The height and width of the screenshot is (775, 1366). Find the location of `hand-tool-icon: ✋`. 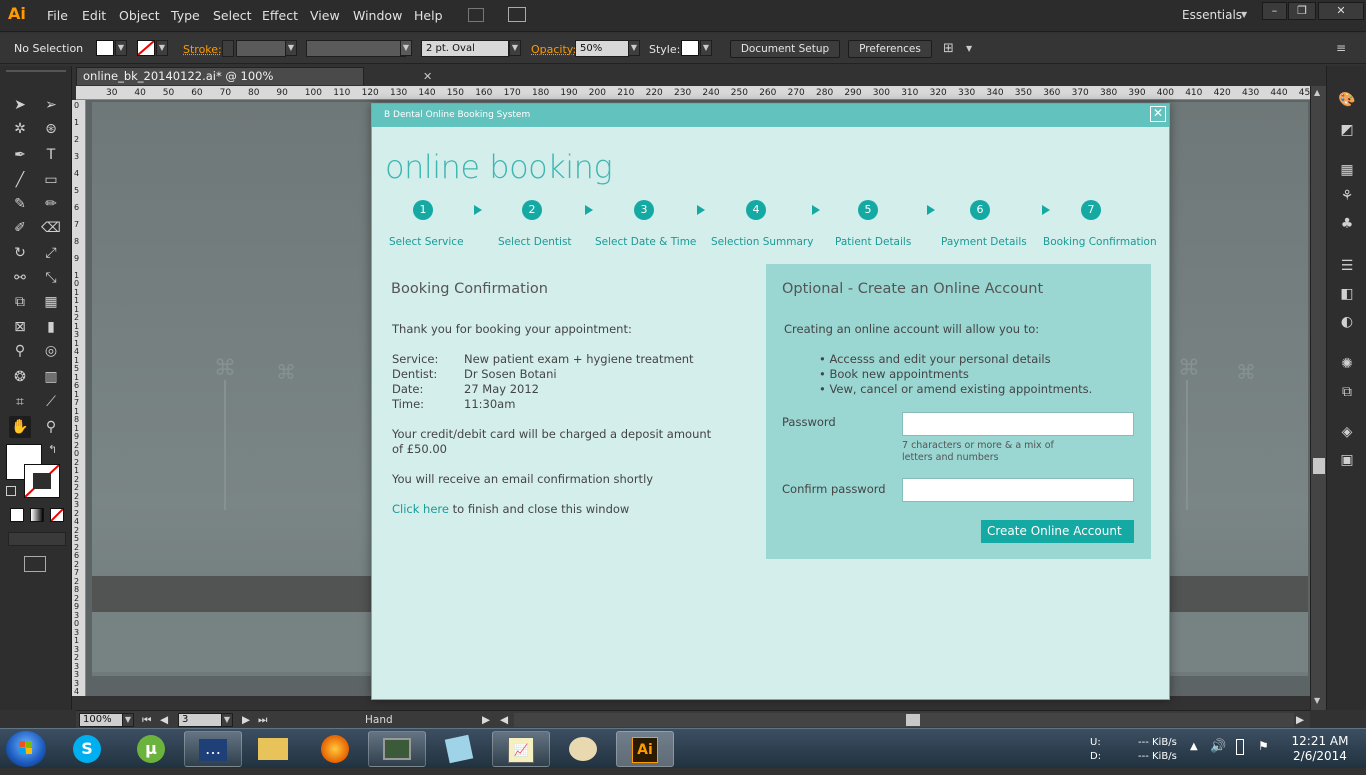

hand-tool-icon: ✋ is located at coordinates (20, 427).